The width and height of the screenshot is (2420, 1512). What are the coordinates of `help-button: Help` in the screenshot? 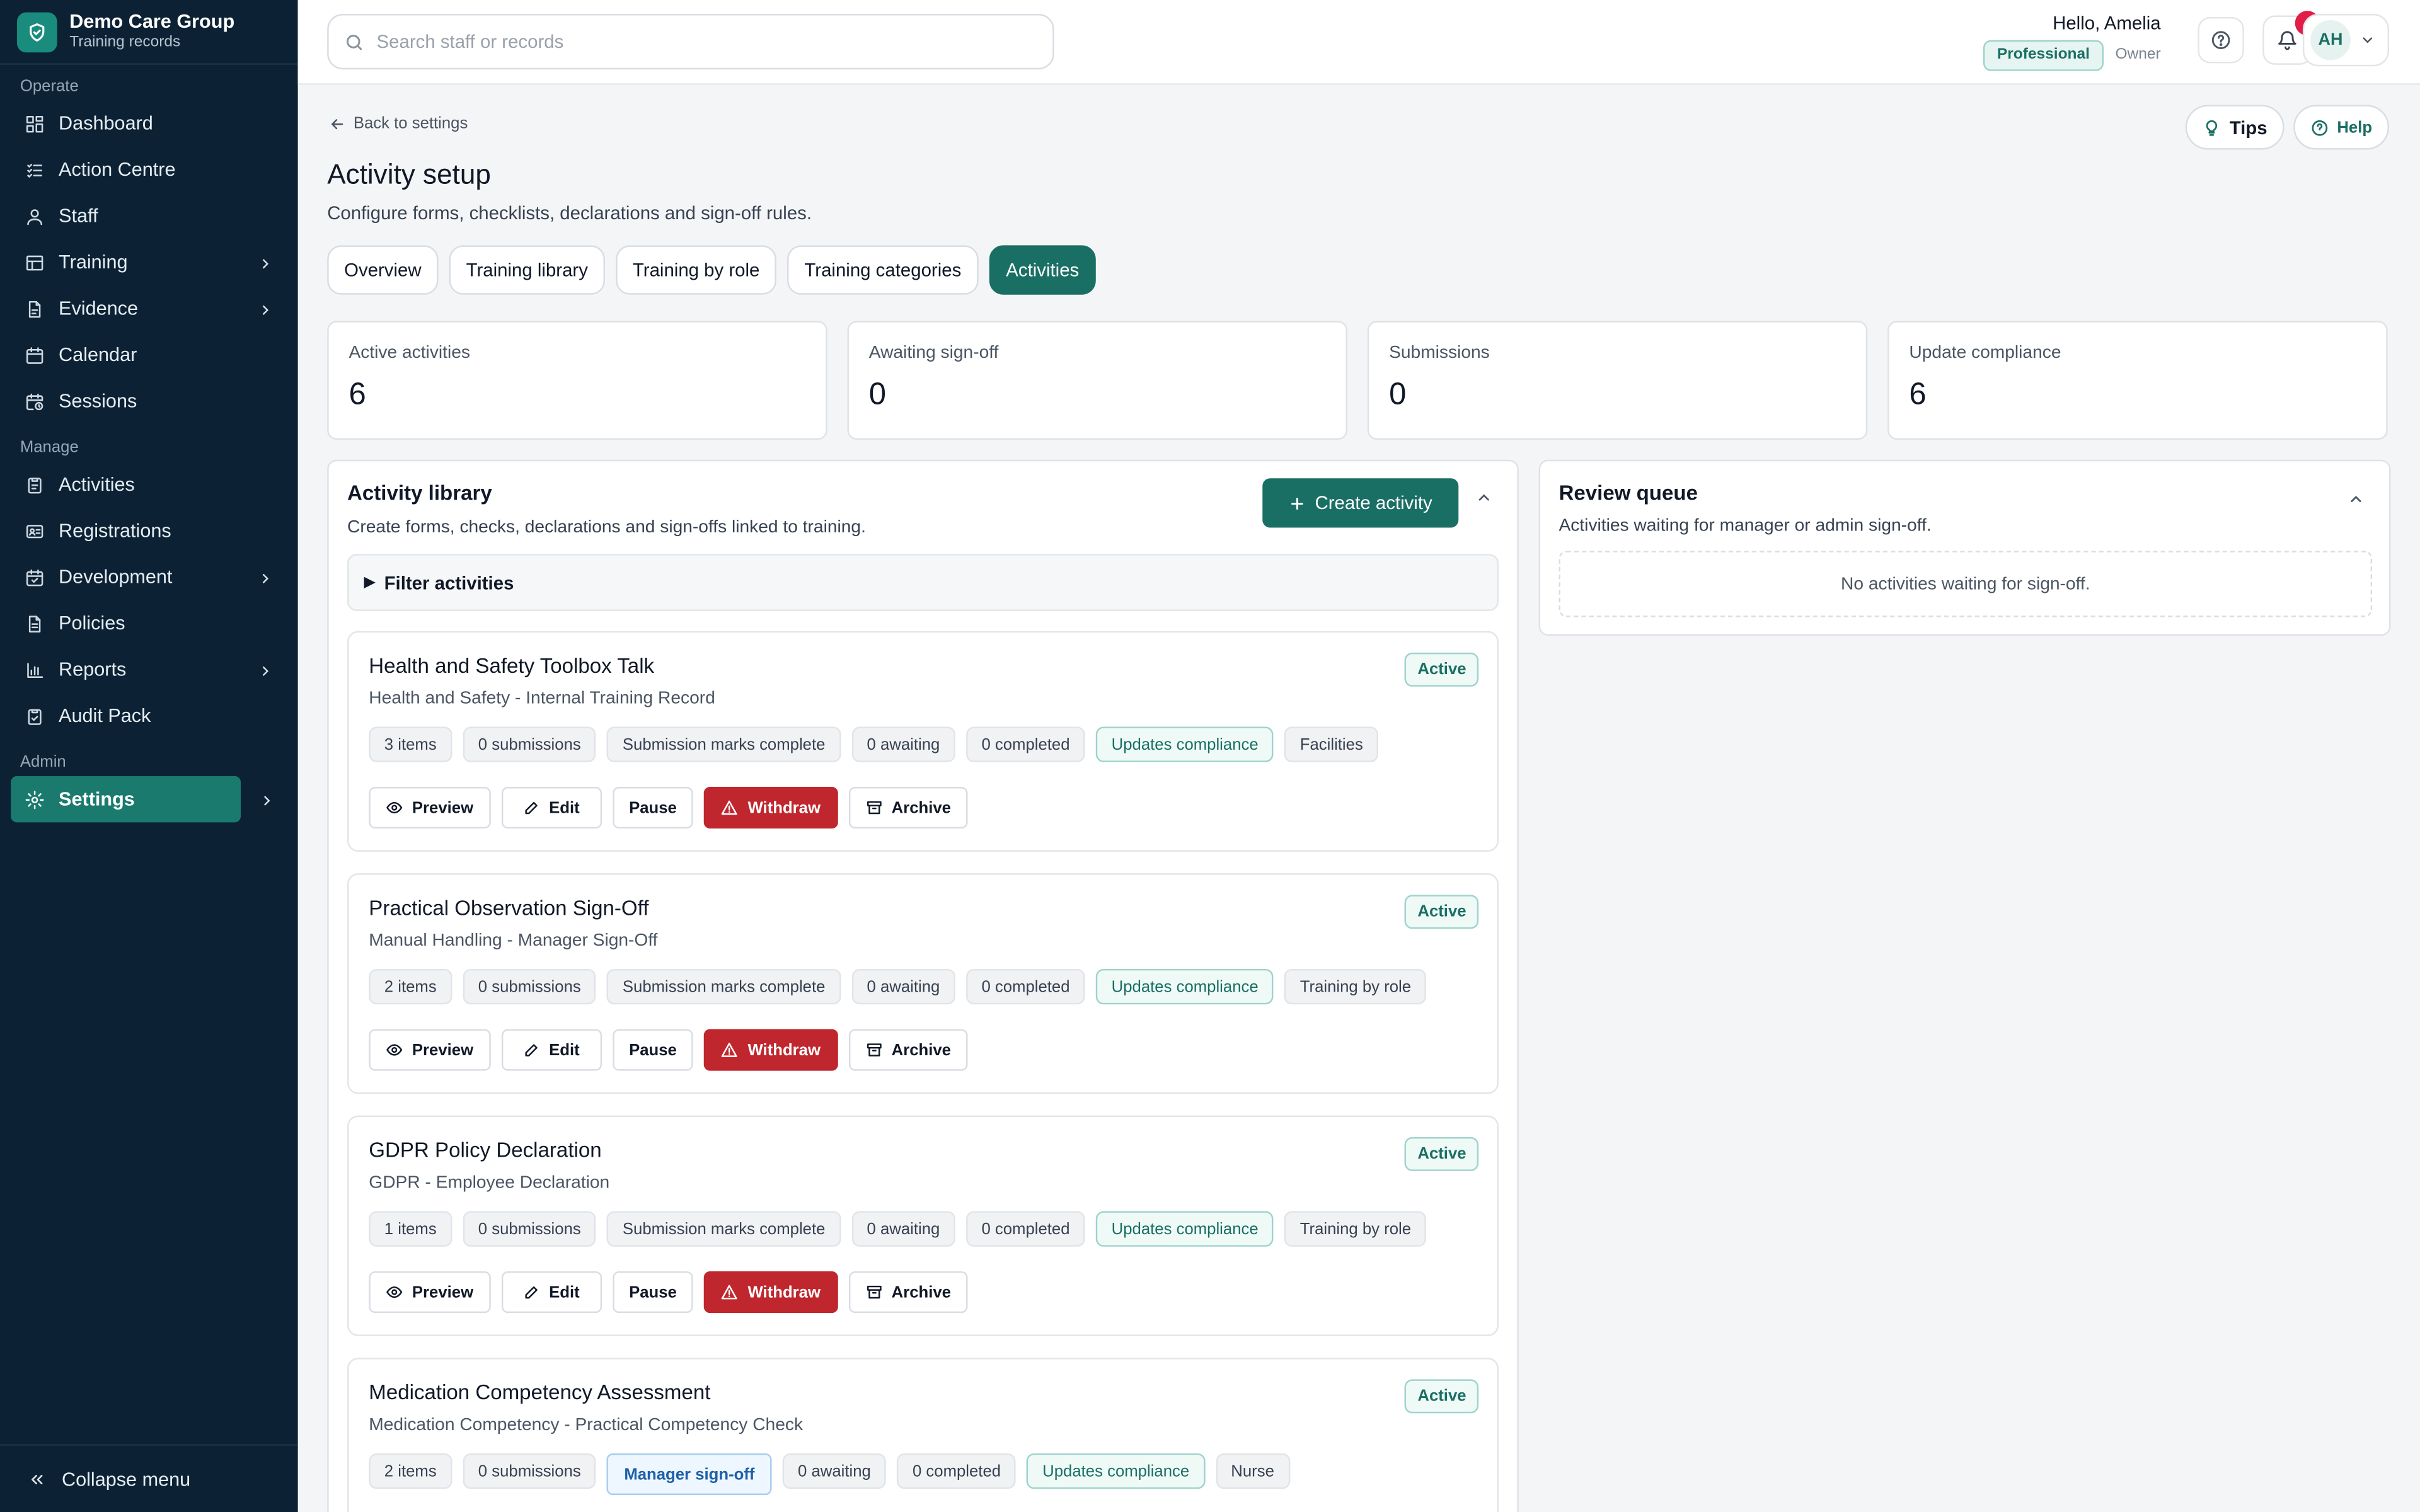 It's located at (2342, 127).